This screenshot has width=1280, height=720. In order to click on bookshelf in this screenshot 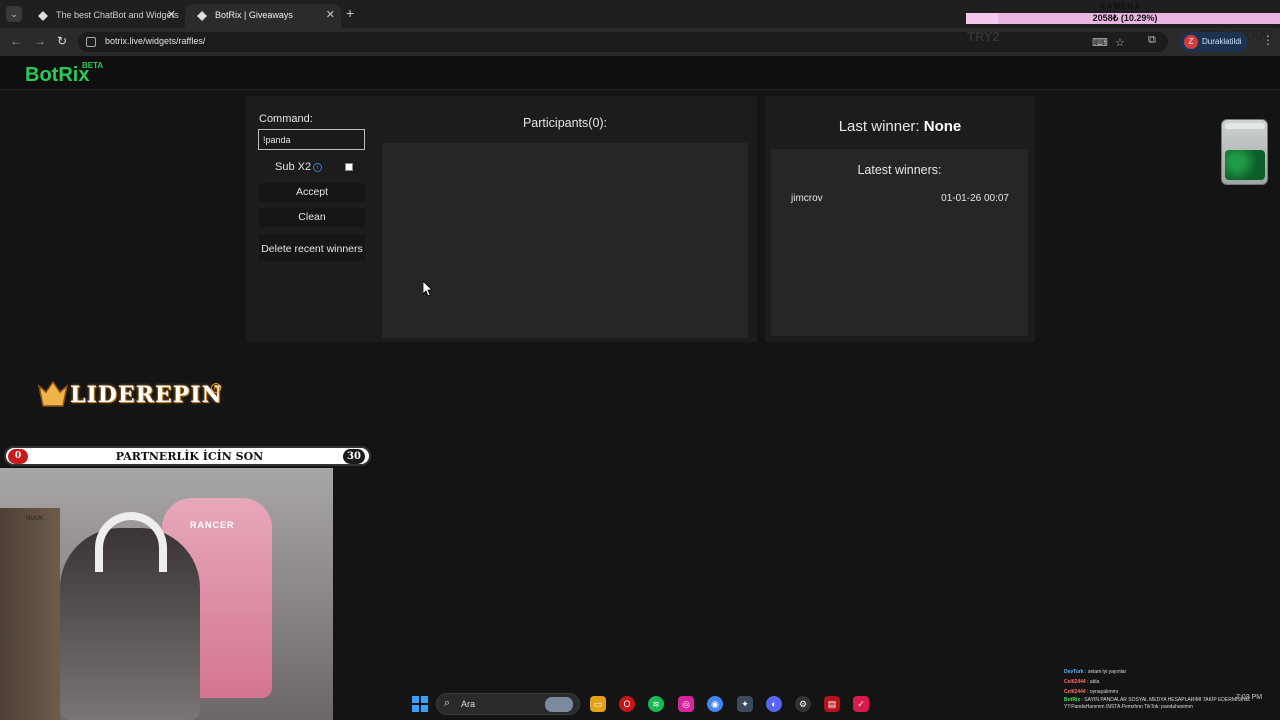, I will do `click(30, 614)`.